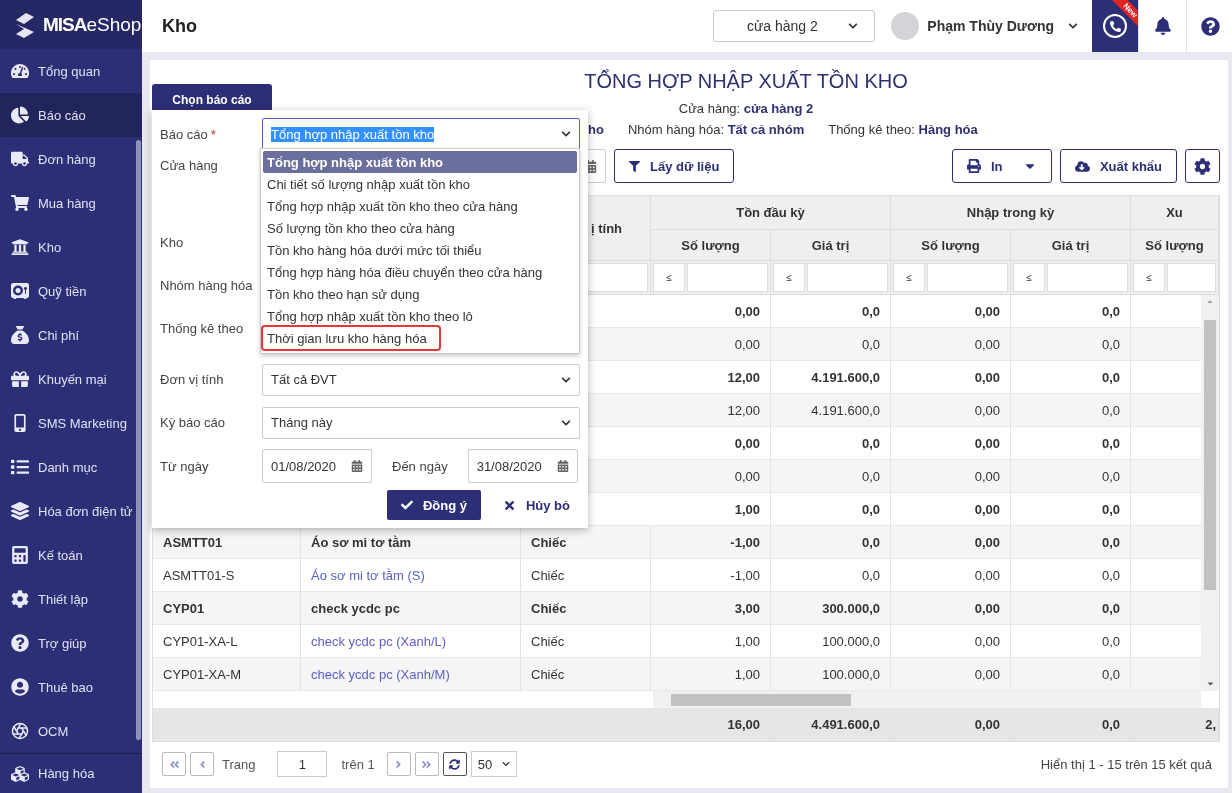 Image resolution: width=1232 pixels, height=793 pixels. I want to click on column-group-header: Xu, so click(1175, 213).